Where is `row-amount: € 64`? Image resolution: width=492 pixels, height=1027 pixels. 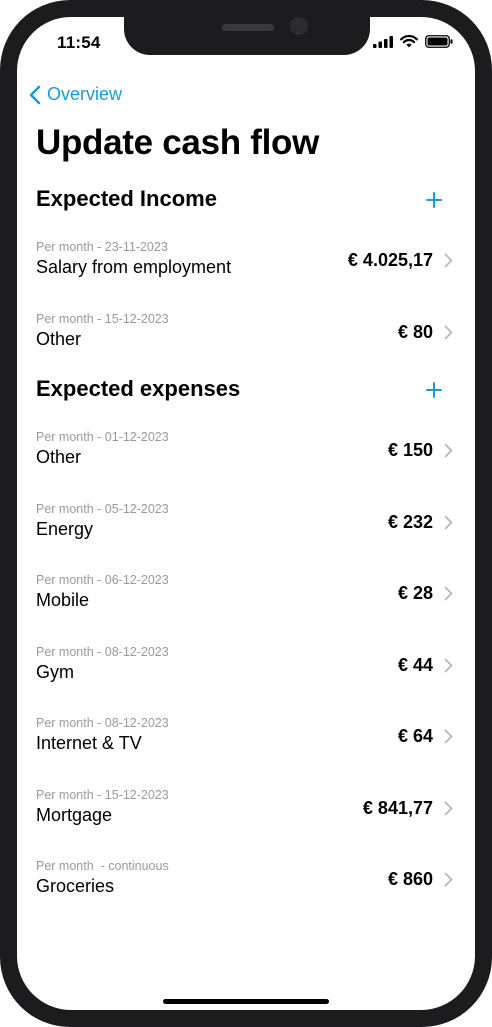
row-amount: € 64 is located at coordinates (415, 736).